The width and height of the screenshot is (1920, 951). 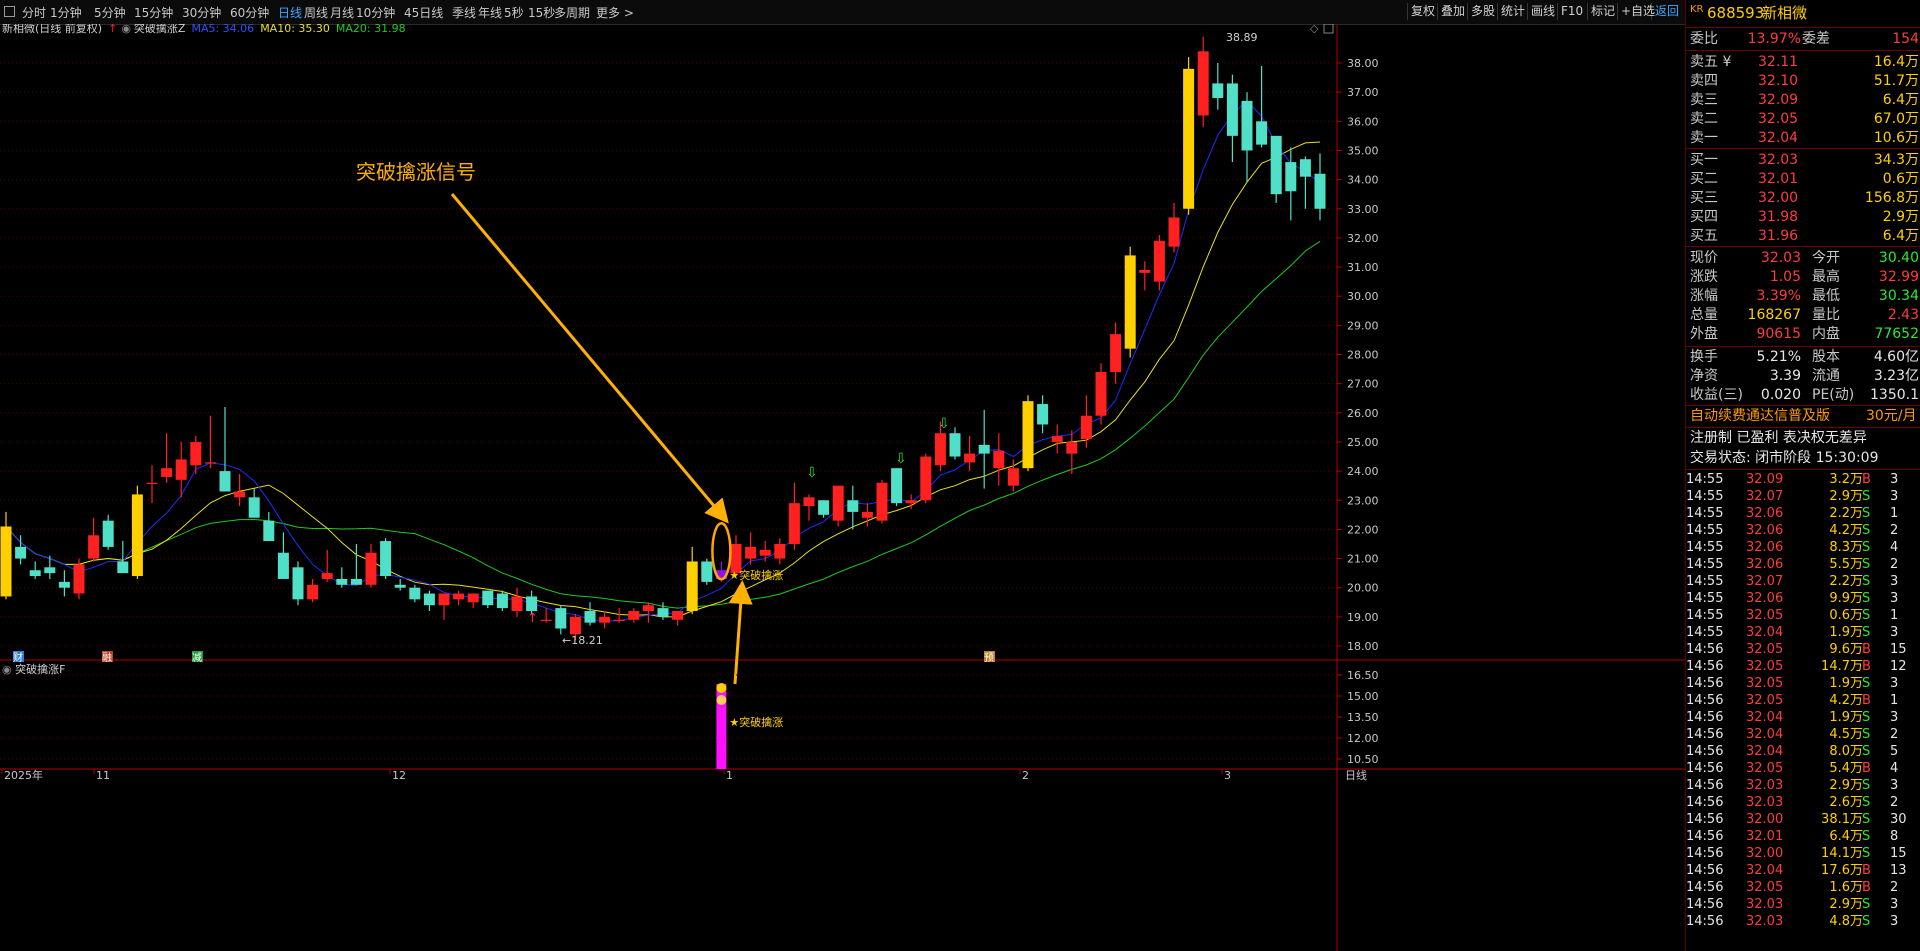 What do you see at coordinates (1803, 480) in the screenshot?
I see `tick-row: 14:55 32.09 3.2万 B 3` at bounding box center [1803, 480].